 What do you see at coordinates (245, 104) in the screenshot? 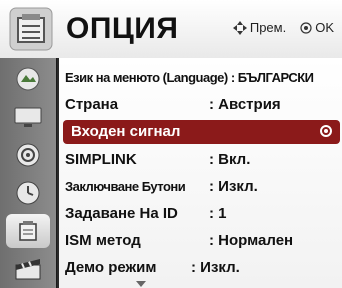
I see `menu-row-value: : Австрия` at bounding box center [245, 104].